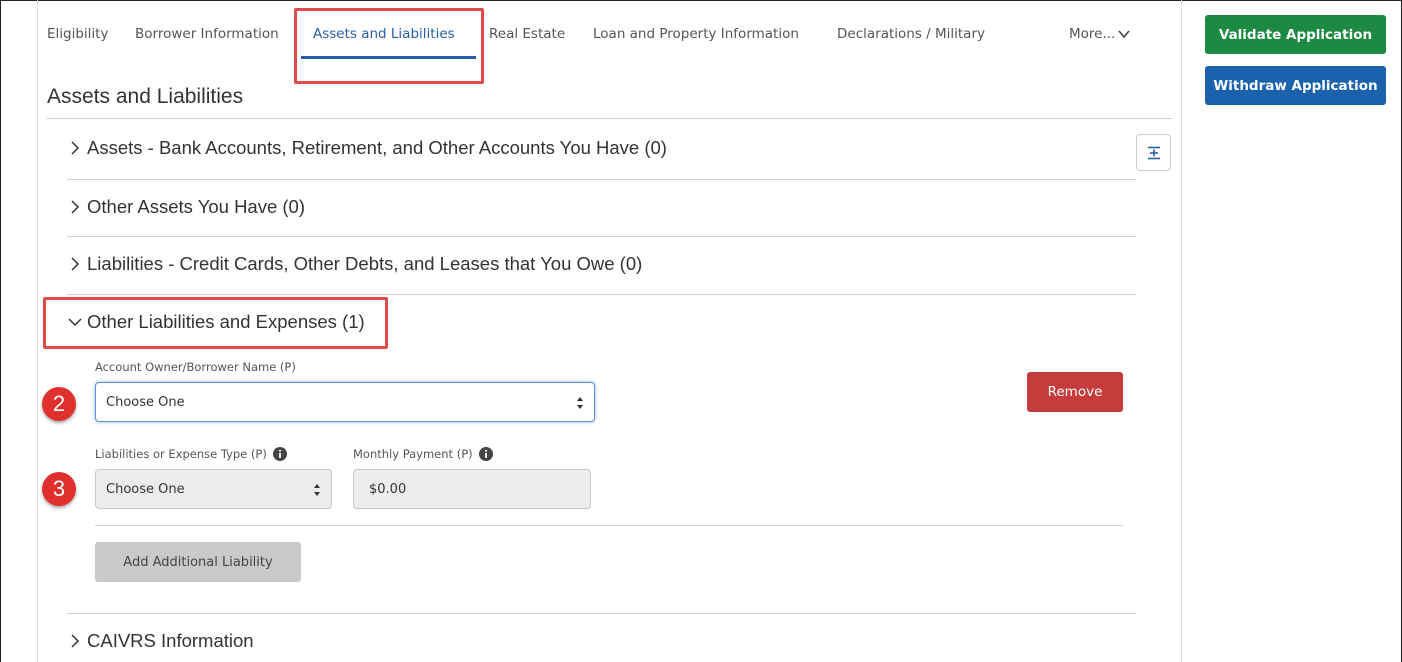 This screenshot has width=1402, height=662. I want to click on expand-all-icon, so click(1153, 152).